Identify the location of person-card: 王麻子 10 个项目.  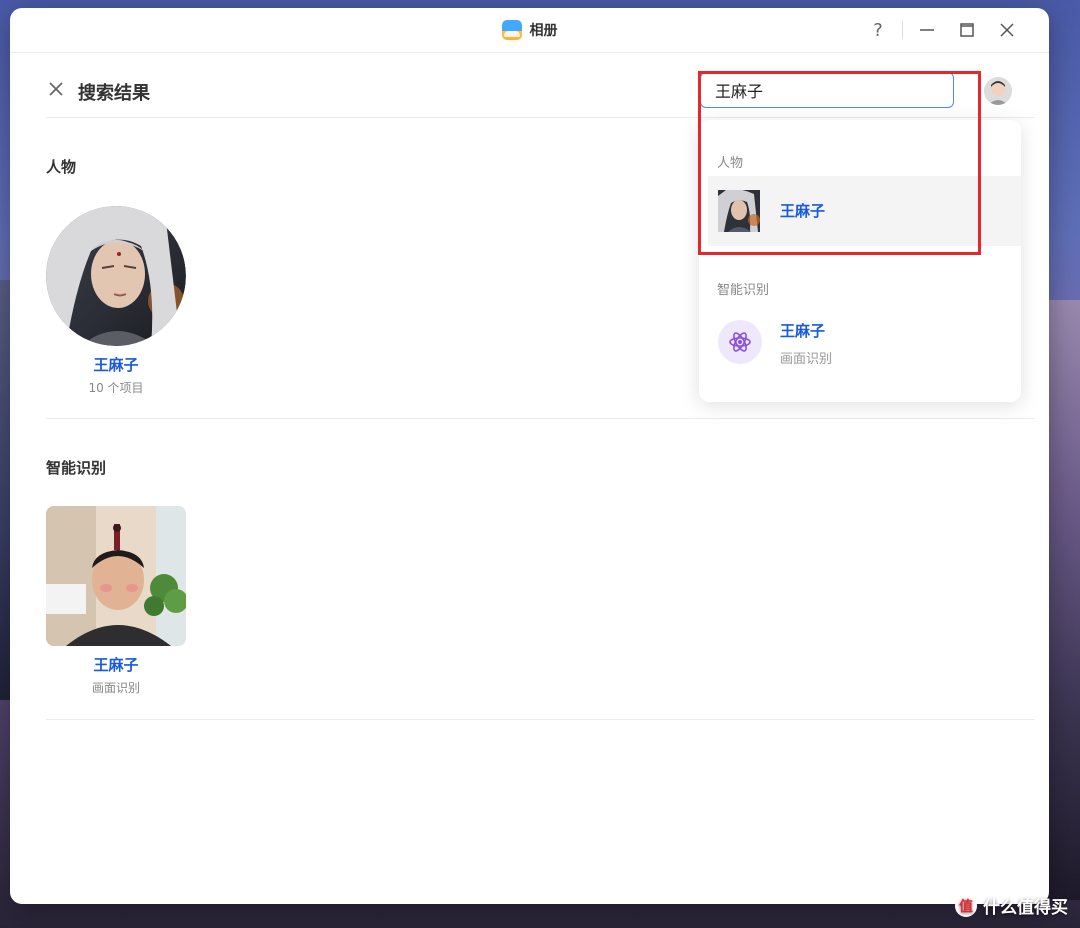
(116, 301).